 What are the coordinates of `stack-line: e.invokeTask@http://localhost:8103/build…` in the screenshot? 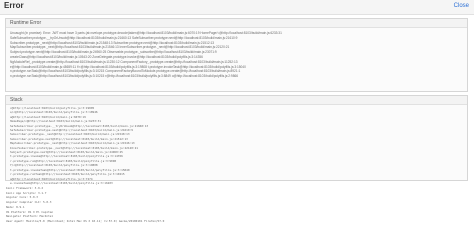 It's located at (61, 182).